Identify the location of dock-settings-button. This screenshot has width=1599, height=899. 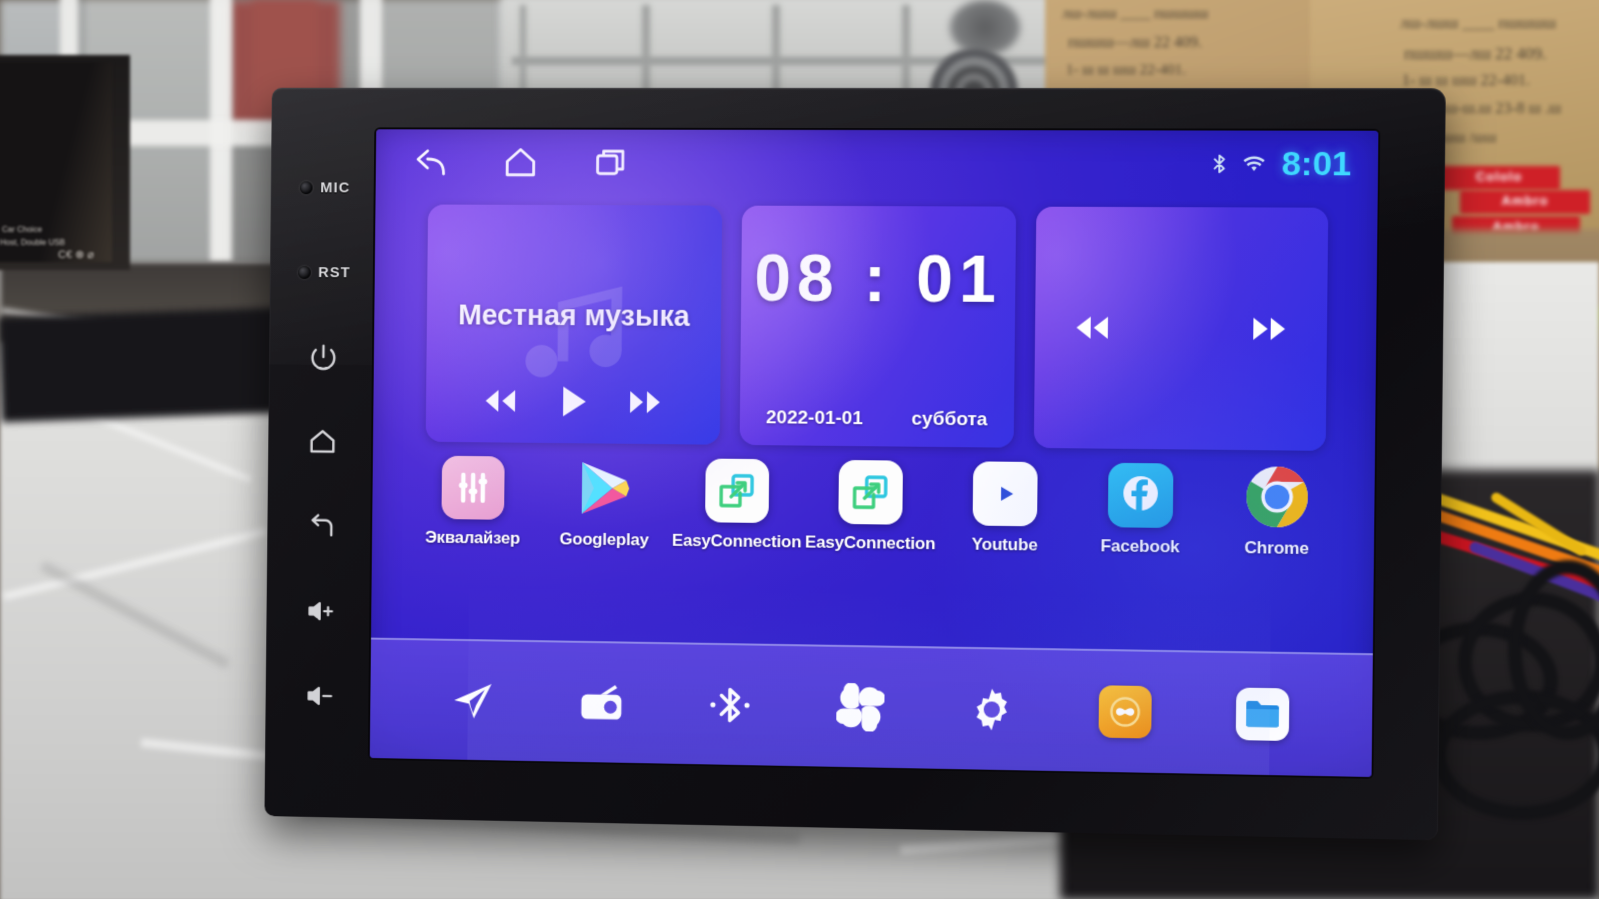
(991, 709).